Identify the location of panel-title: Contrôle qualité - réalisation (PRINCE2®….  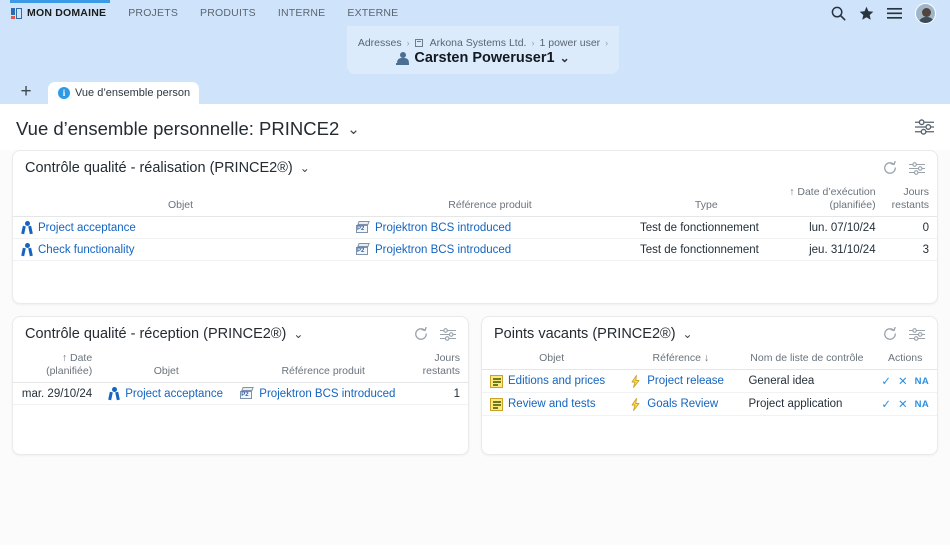
(167, 168).